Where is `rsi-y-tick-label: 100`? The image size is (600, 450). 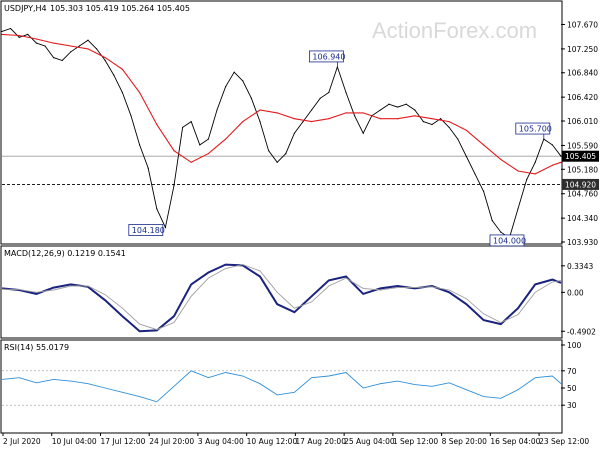
rsi-y-tick-label: 100 is located at coordinates (574, 345).